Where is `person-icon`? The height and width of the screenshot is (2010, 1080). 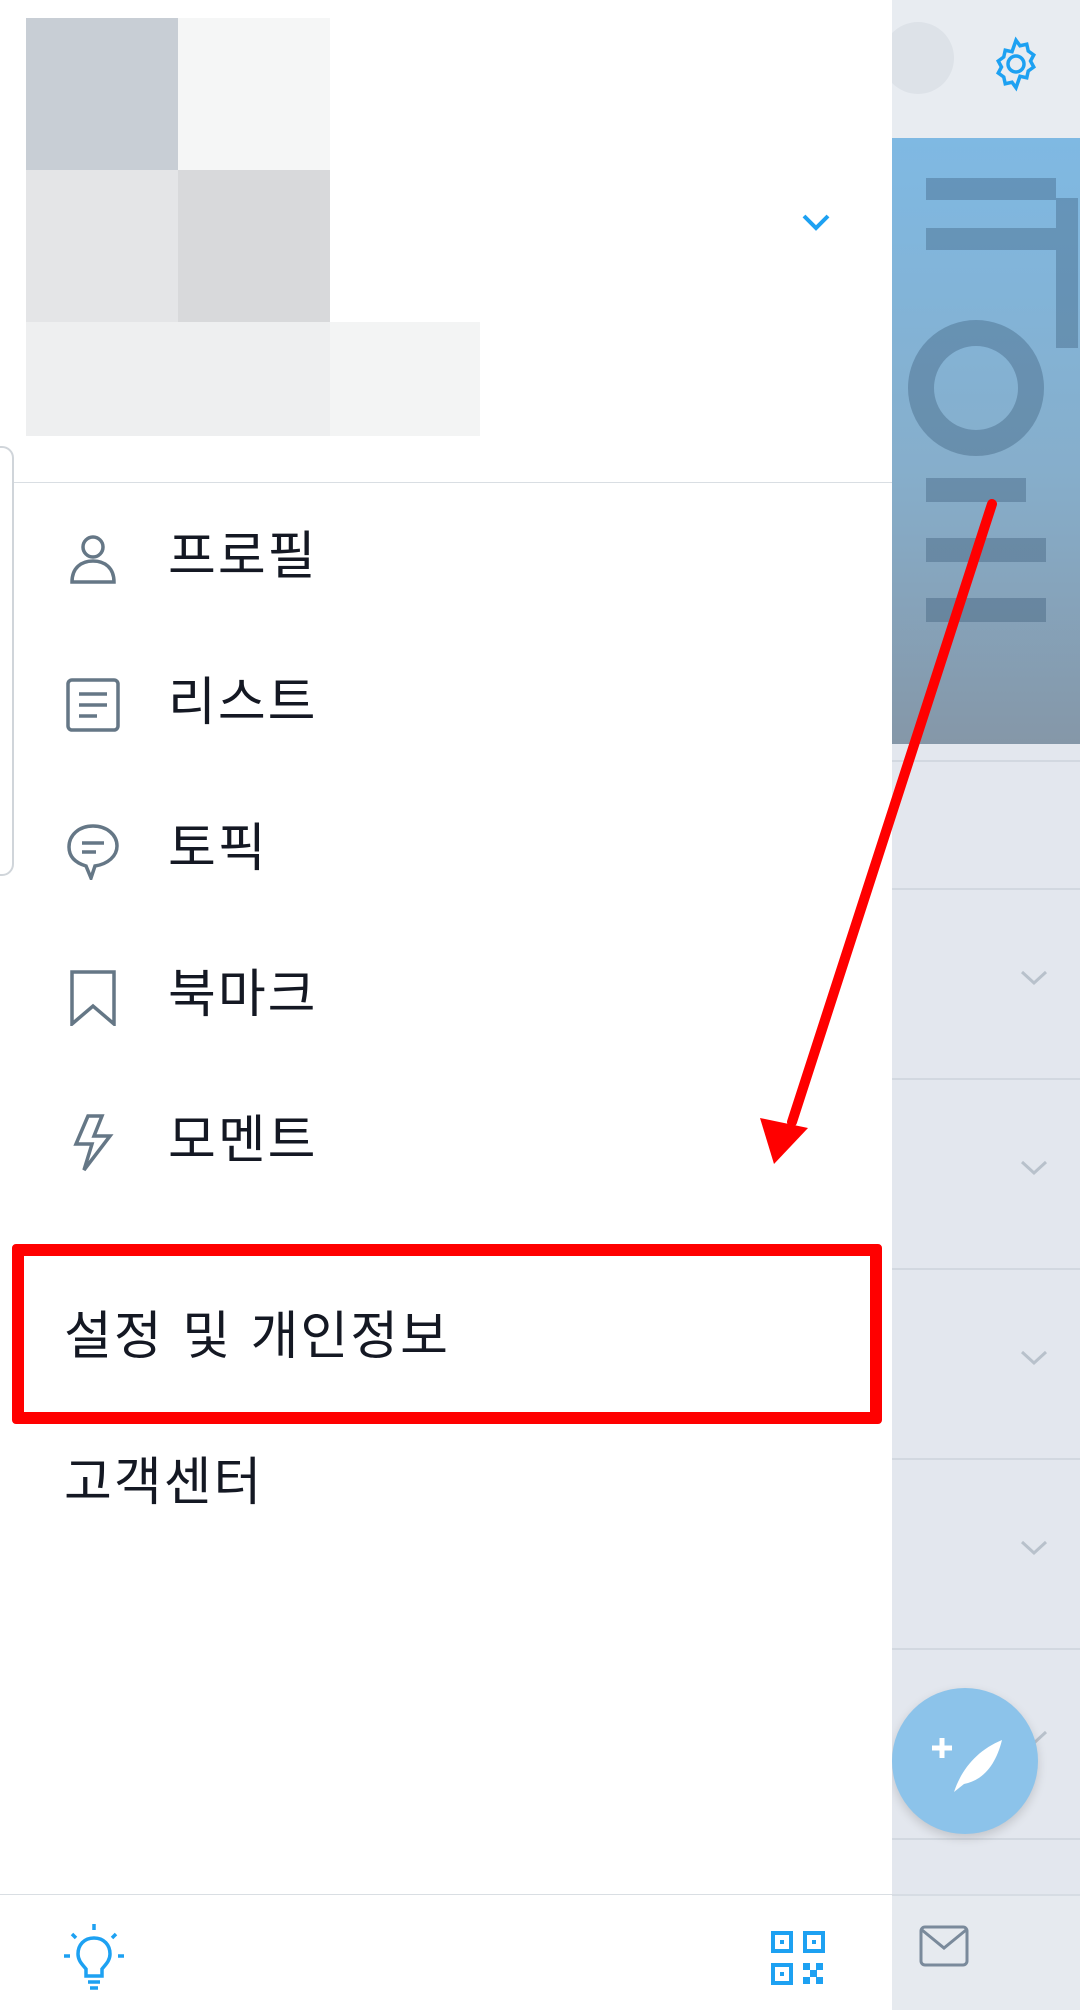 person-icon is located at coordinates (93, 559).